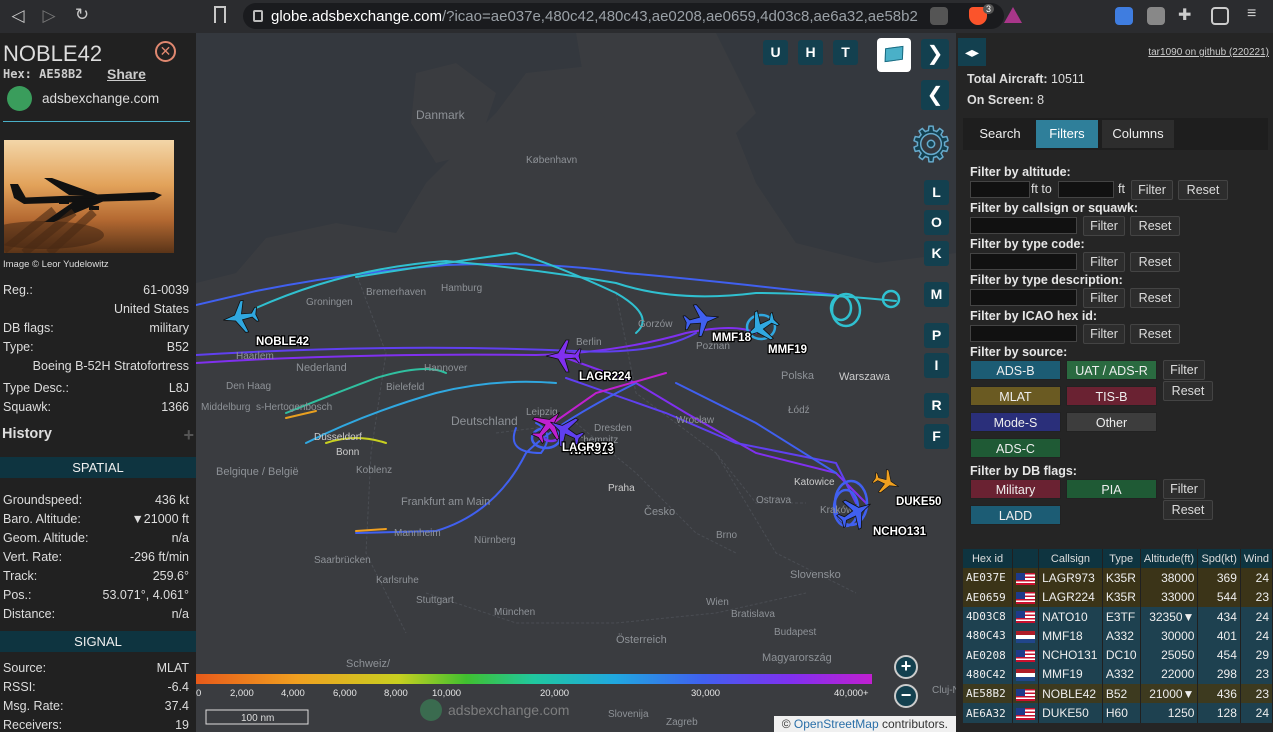  What do you see at coordinates (936, 436) in the screenshot?
I see `map-btn-f: F` at bounding box center [936, 436].